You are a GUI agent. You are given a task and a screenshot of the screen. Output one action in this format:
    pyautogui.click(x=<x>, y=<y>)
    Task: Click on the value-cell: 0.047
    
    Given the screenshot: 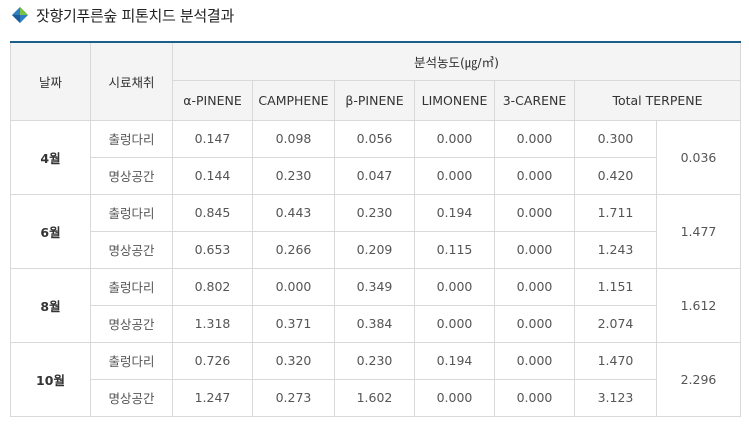 What is the action you would take?
    pyautogui.click(x=374, y=175)
    